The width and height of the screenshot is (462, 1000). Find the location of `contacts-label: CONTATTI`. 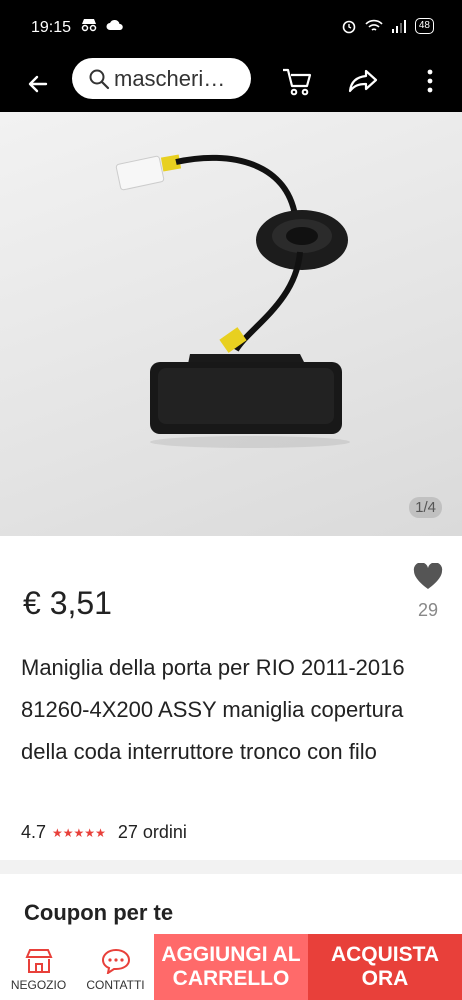

contacts-label: CONTATTI is located at coordinates (115, 985).